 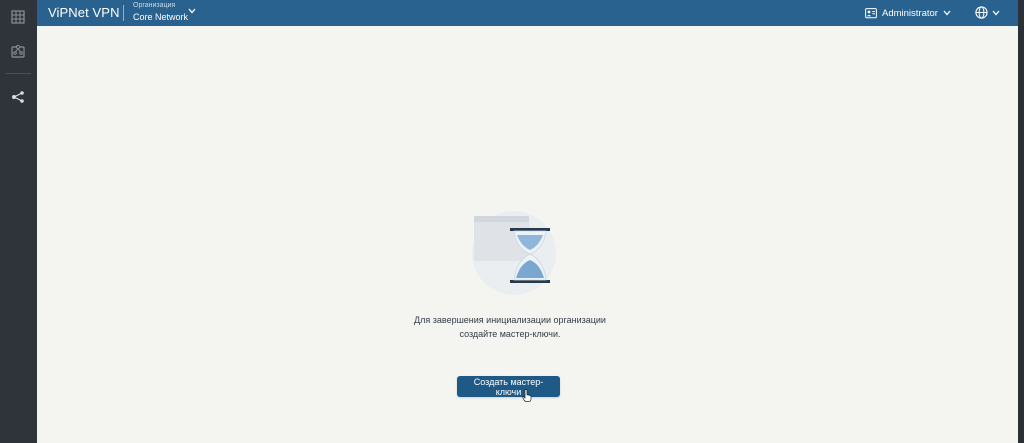 What do you see at coordinates (981, 12) in the screenshot?
I see `globe-icon` at bounding box center [981, 12].